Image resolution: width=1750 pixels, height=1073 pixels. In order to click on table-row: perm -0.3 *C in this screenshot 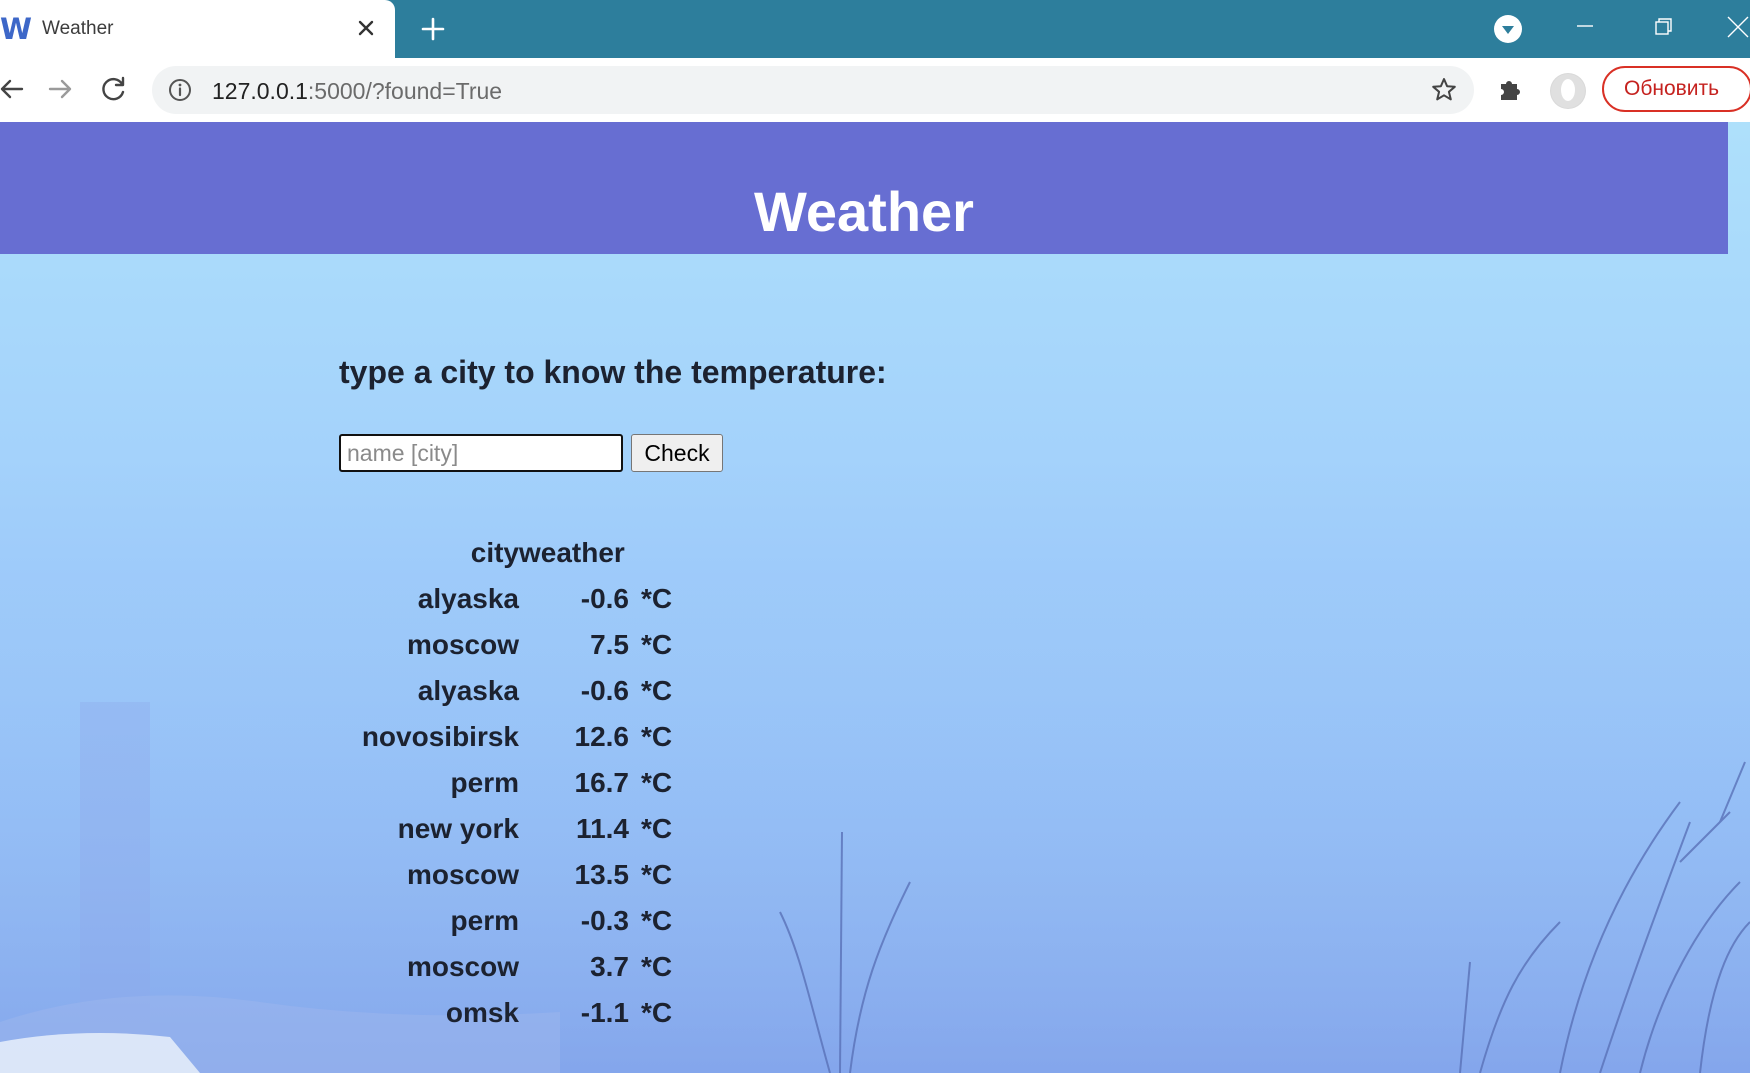, I will do `click(522, 921)`.